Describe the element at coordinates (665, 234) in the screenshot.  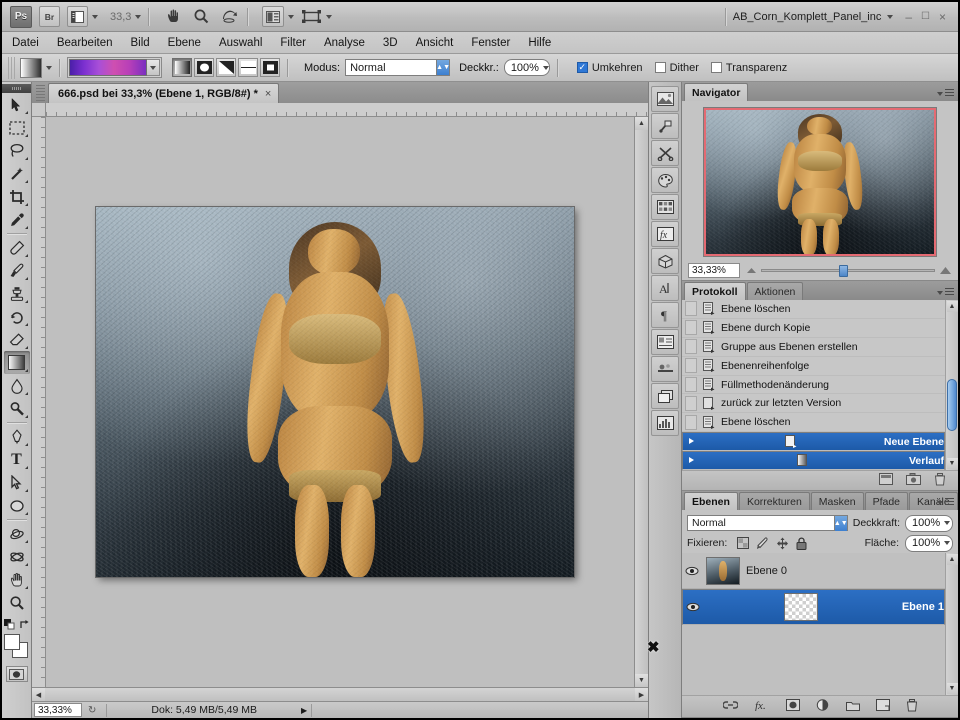
I see `styles-icon: fx` at that location.